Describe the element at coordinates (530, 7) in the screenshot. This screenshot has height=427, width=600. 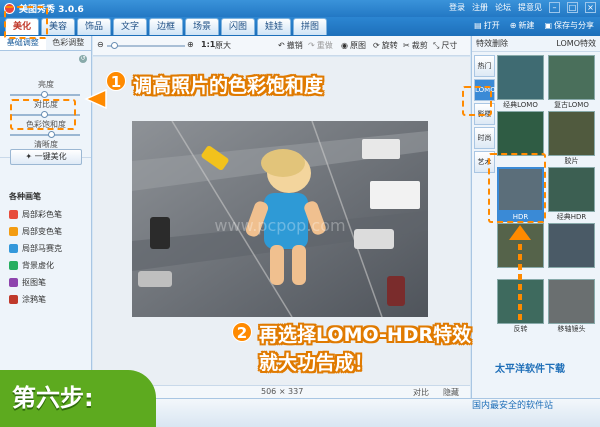
I see `feedback-link: 提意见` at that location.